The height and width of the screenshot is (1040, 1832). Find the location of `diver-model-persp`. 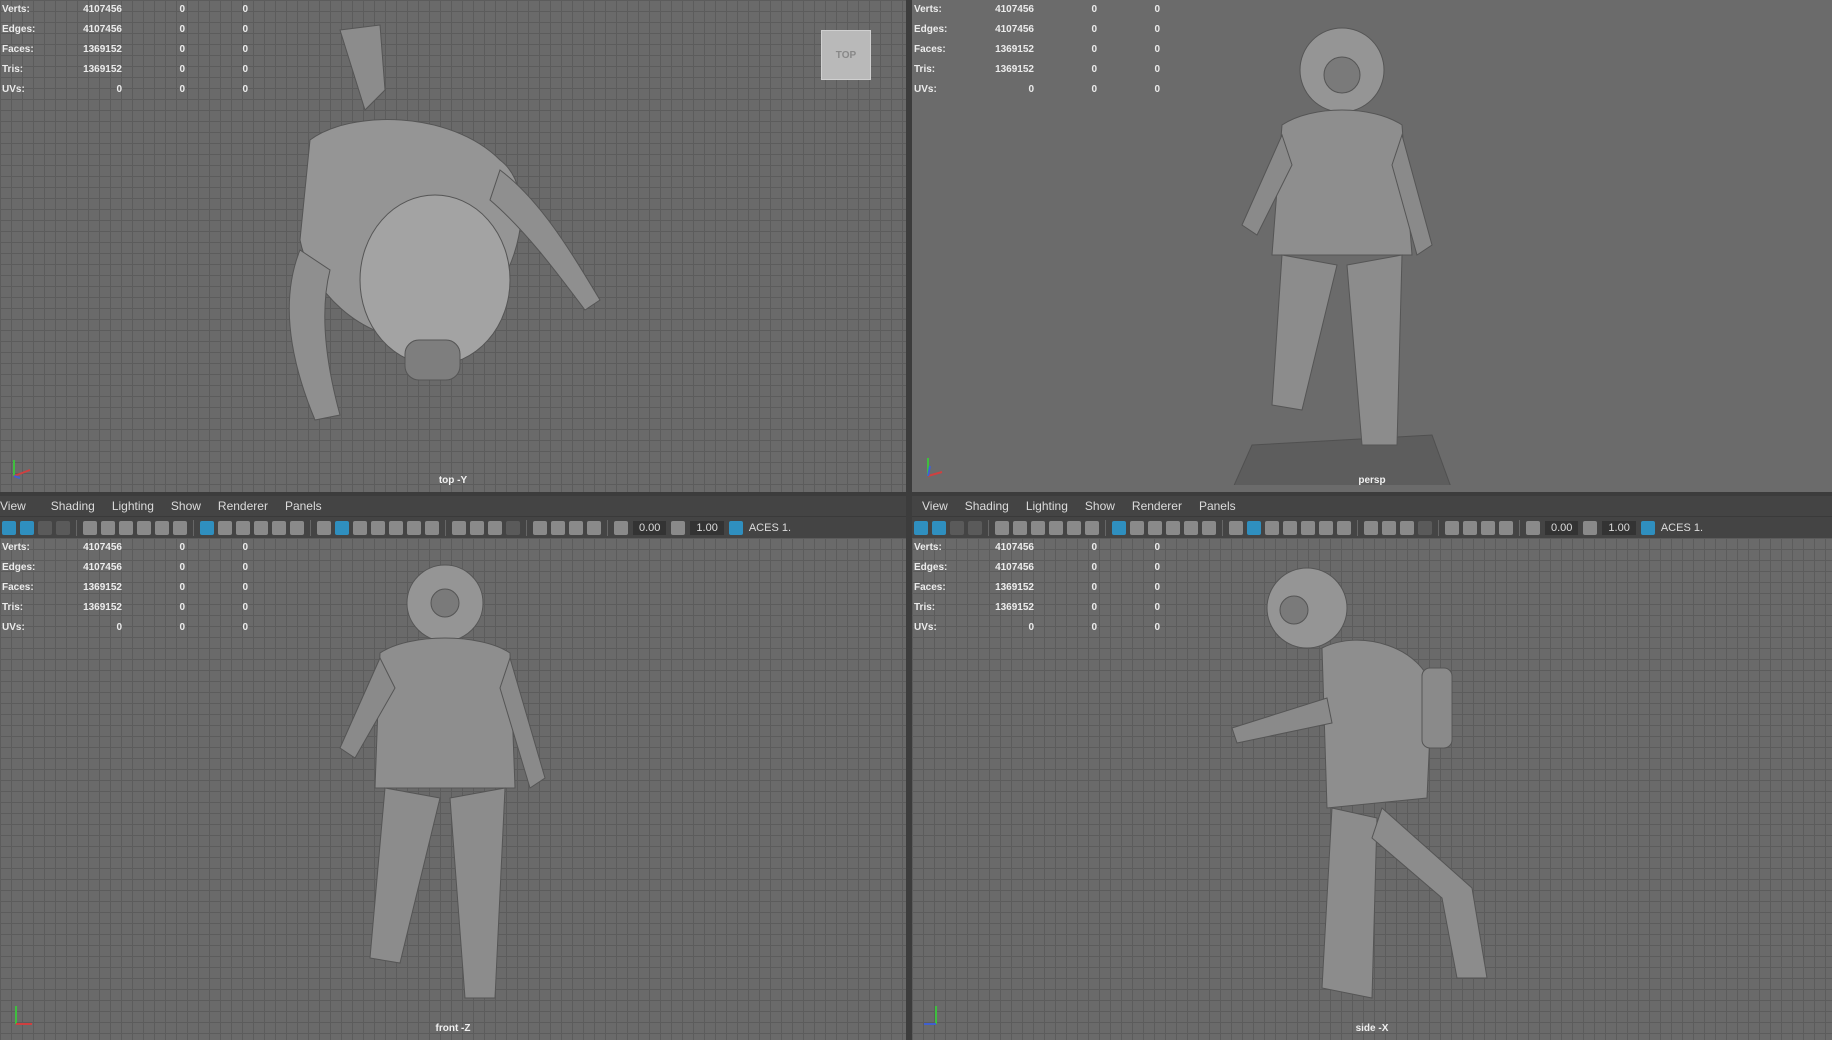

diver-model-persp is located at coordinates (1342, 250).